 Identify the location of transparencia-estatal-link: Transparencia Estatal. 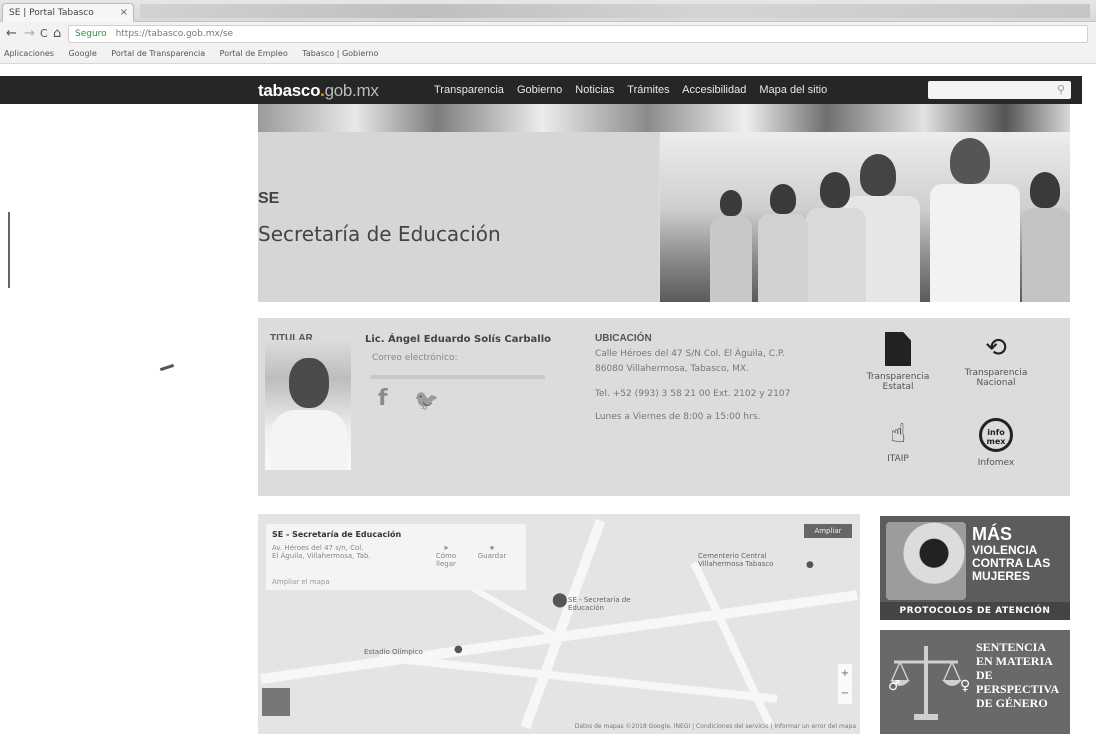
(898, 362).